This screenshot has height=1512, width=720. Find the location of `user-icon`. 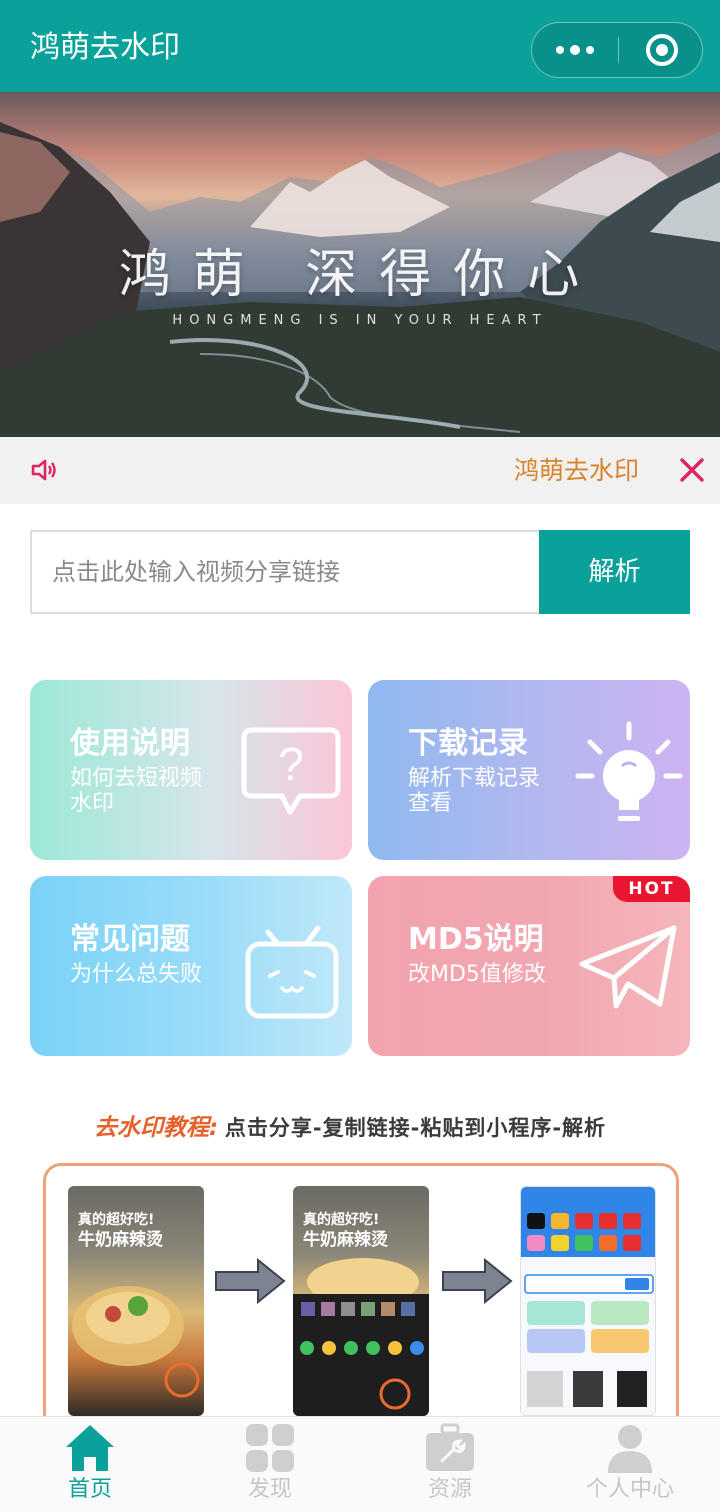

user-icon is located at coordinates (630, 1449).